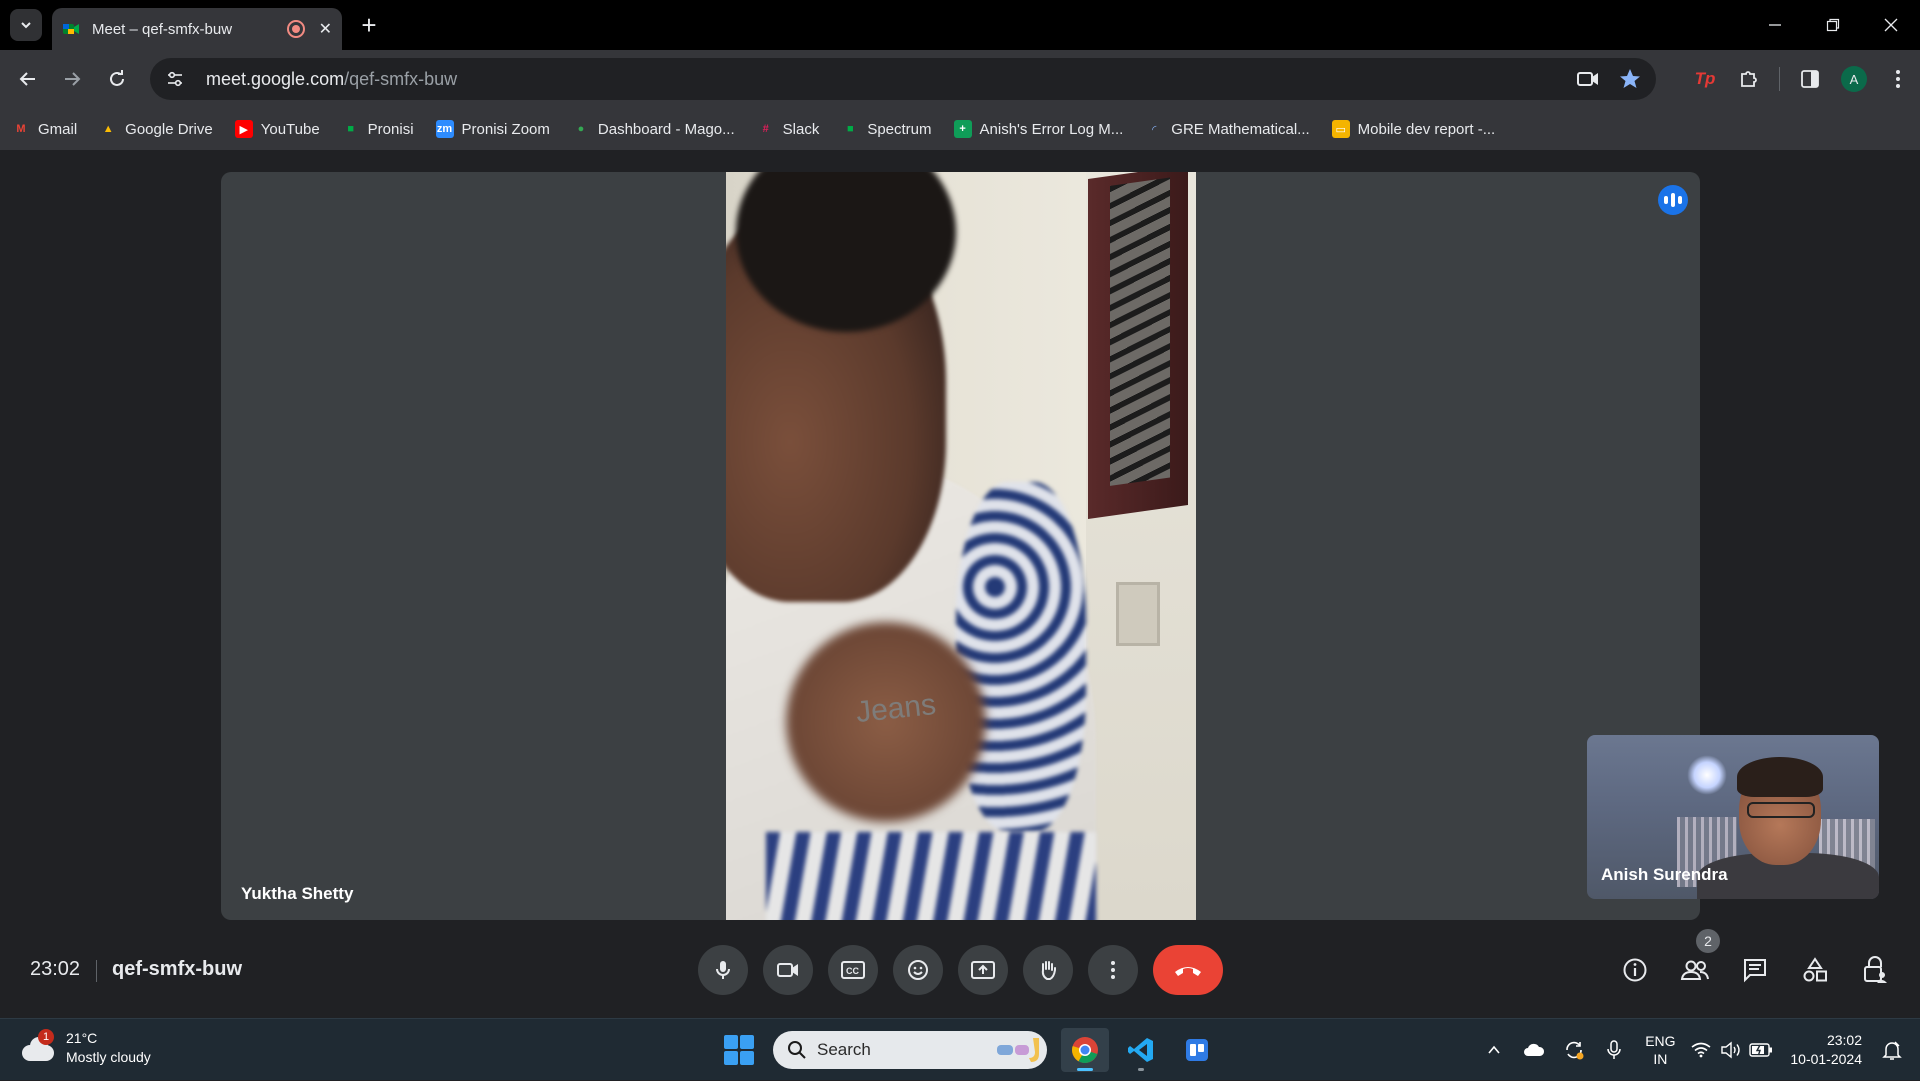 The width and height of the screenshot is (1920, 1081). What do you see at coordinates (1733, 817) in the screenshot?
I see `self-view-tile: Anish Surendra` at bounding box center [1733, 817].